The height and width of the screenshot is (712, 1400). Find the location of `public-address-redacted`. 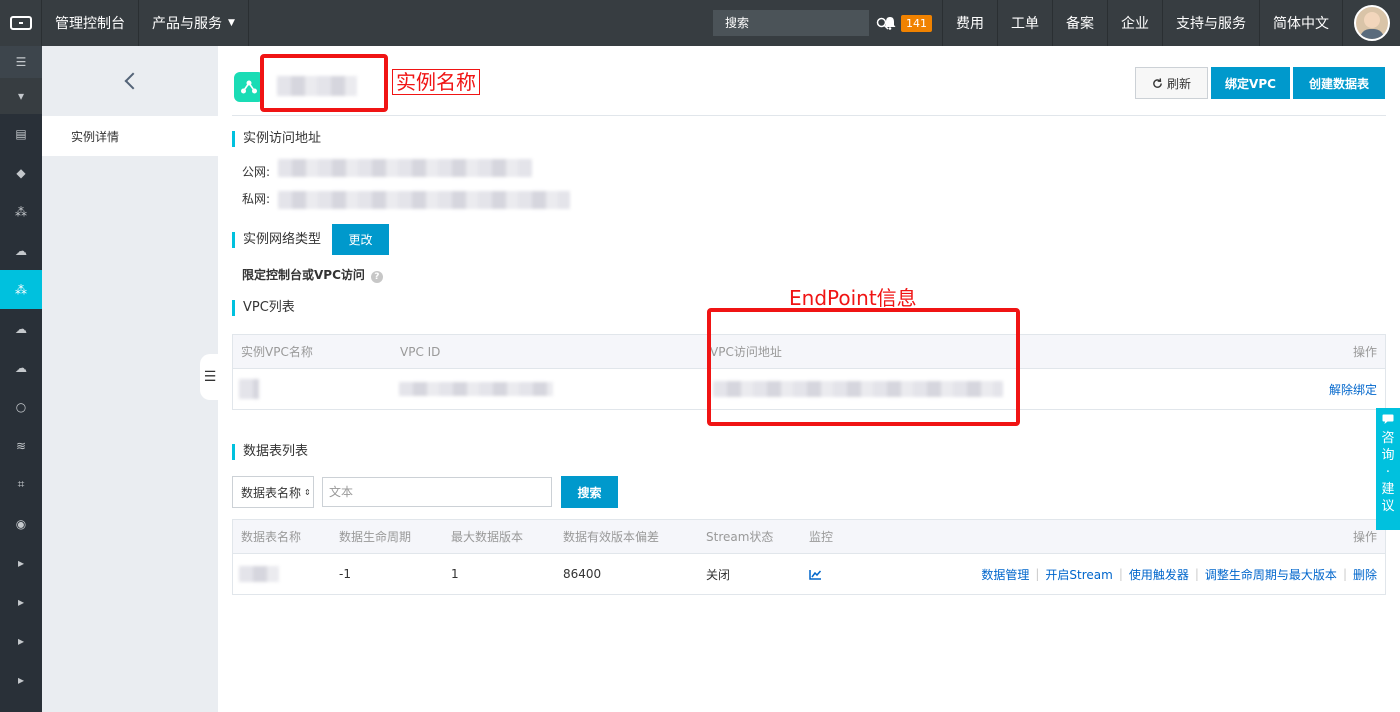

public-address-redacted is located at coordinates (405, 168).